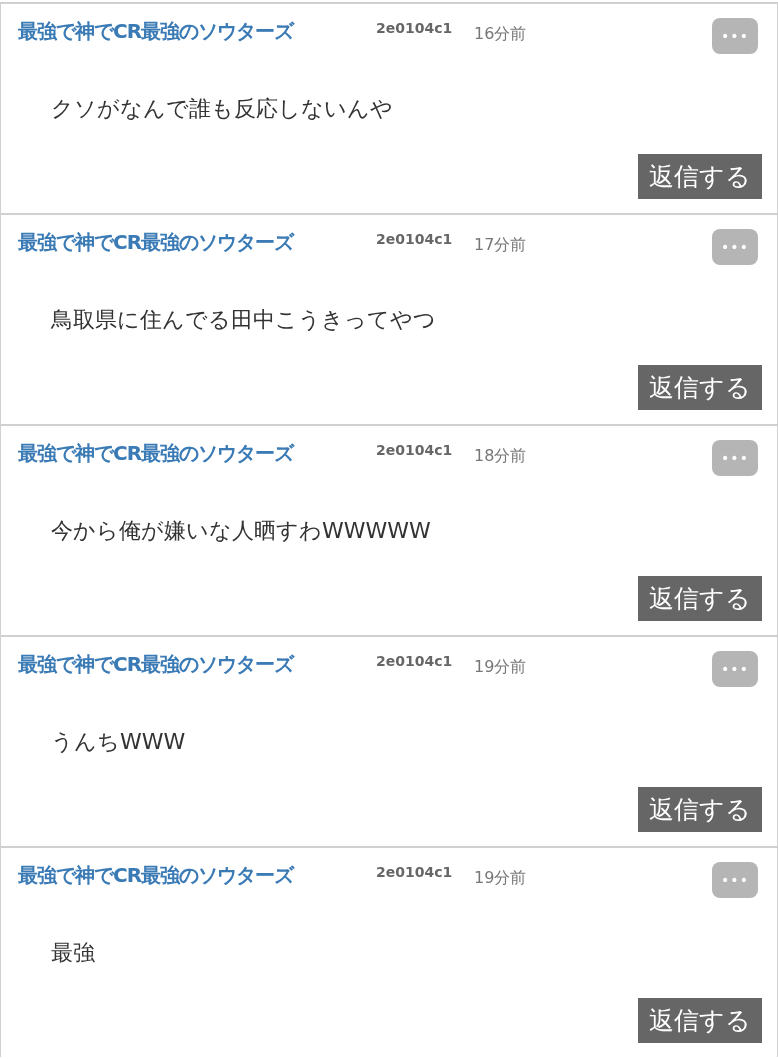 The width and height of the screenshot is (778, 1059). What do you see at coordinates (500, 245) in the screenshot?
I see `post-time: 17分前` at bounding box center [500, 245].